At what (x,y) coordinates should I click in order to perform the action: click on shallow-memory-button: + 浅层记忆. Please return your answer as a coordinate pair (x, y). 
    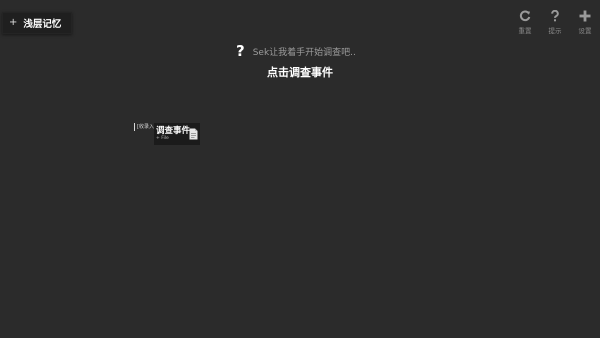
    Looking at the image, I should click on (37, 23).